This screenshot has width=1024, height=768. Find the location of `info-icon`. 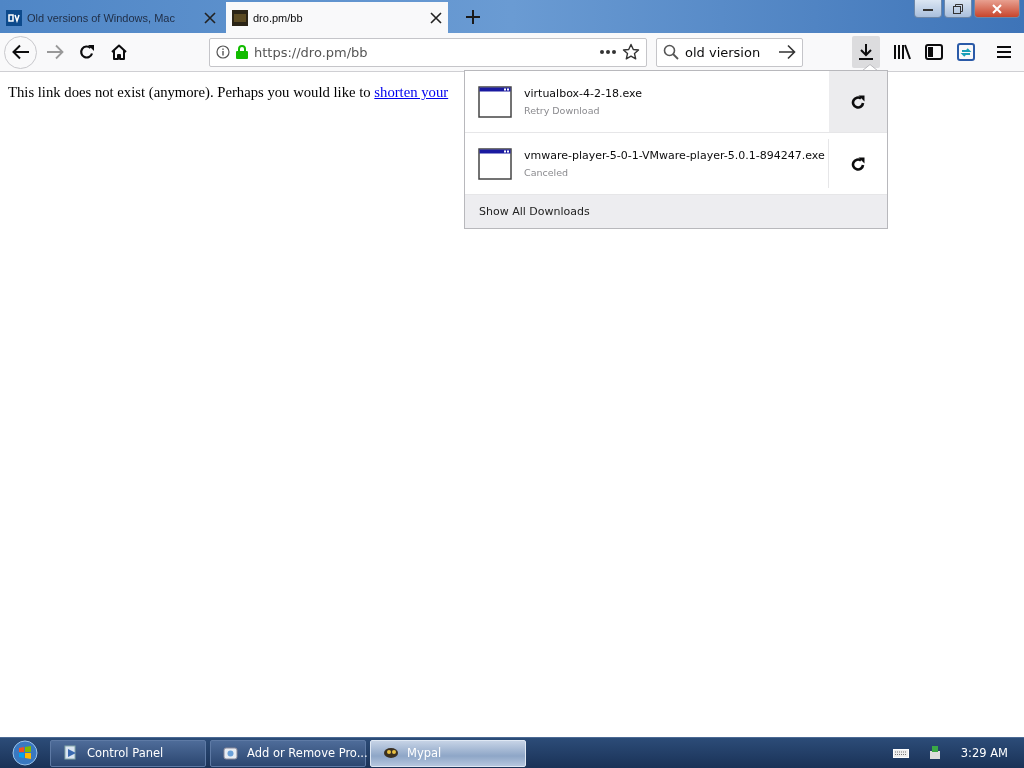

info-icon is located at coordinates (223, 52).